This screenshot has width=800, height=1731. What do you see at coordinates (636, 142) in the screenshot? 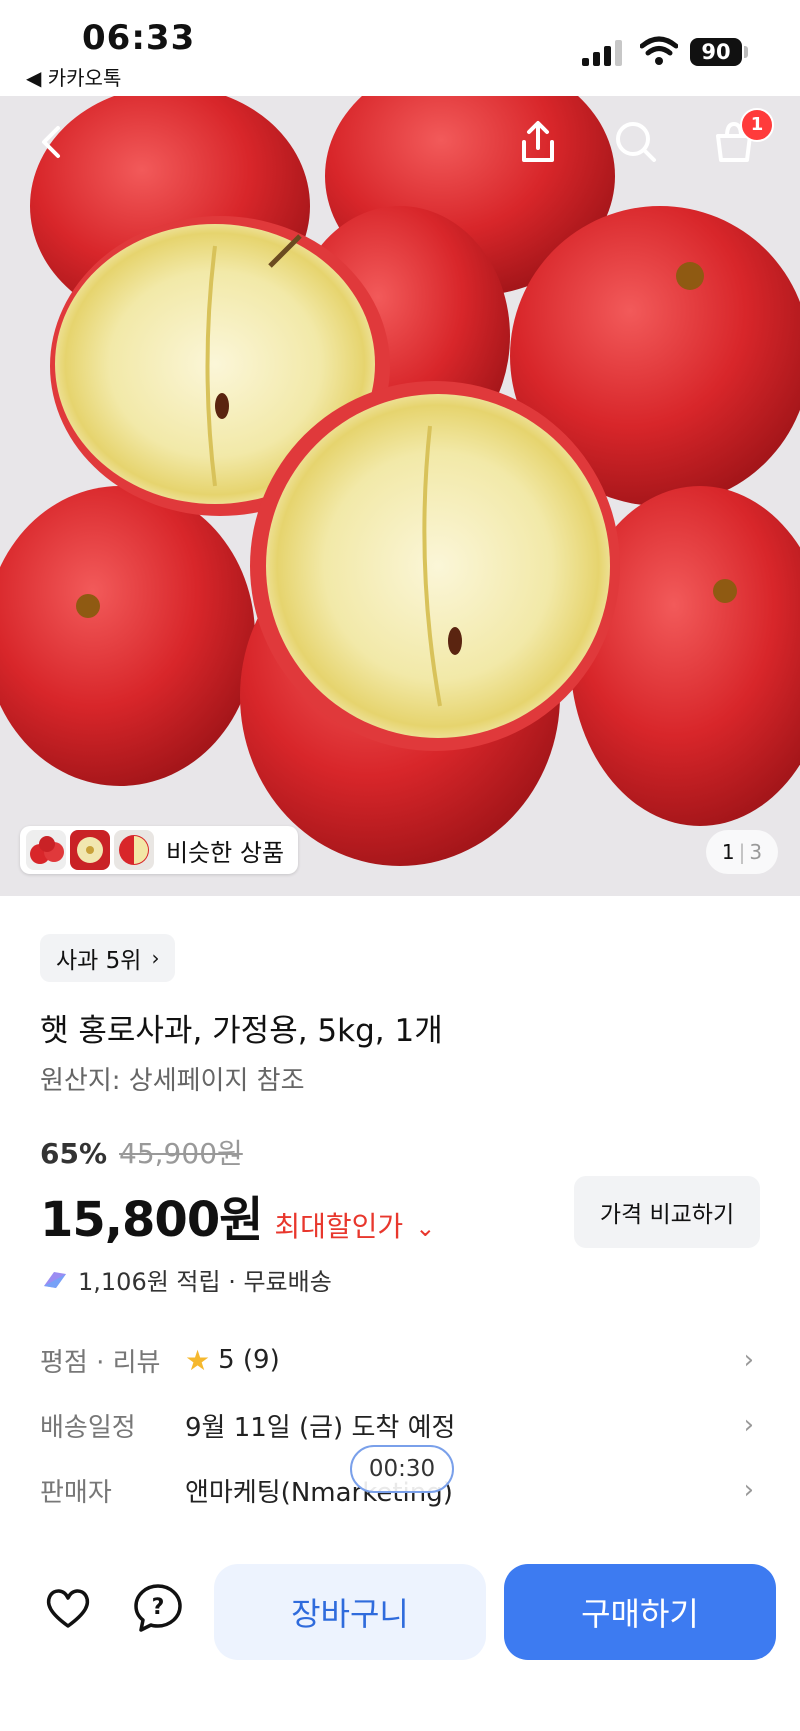
I see `search-icon` at bounding box center [636, 142].